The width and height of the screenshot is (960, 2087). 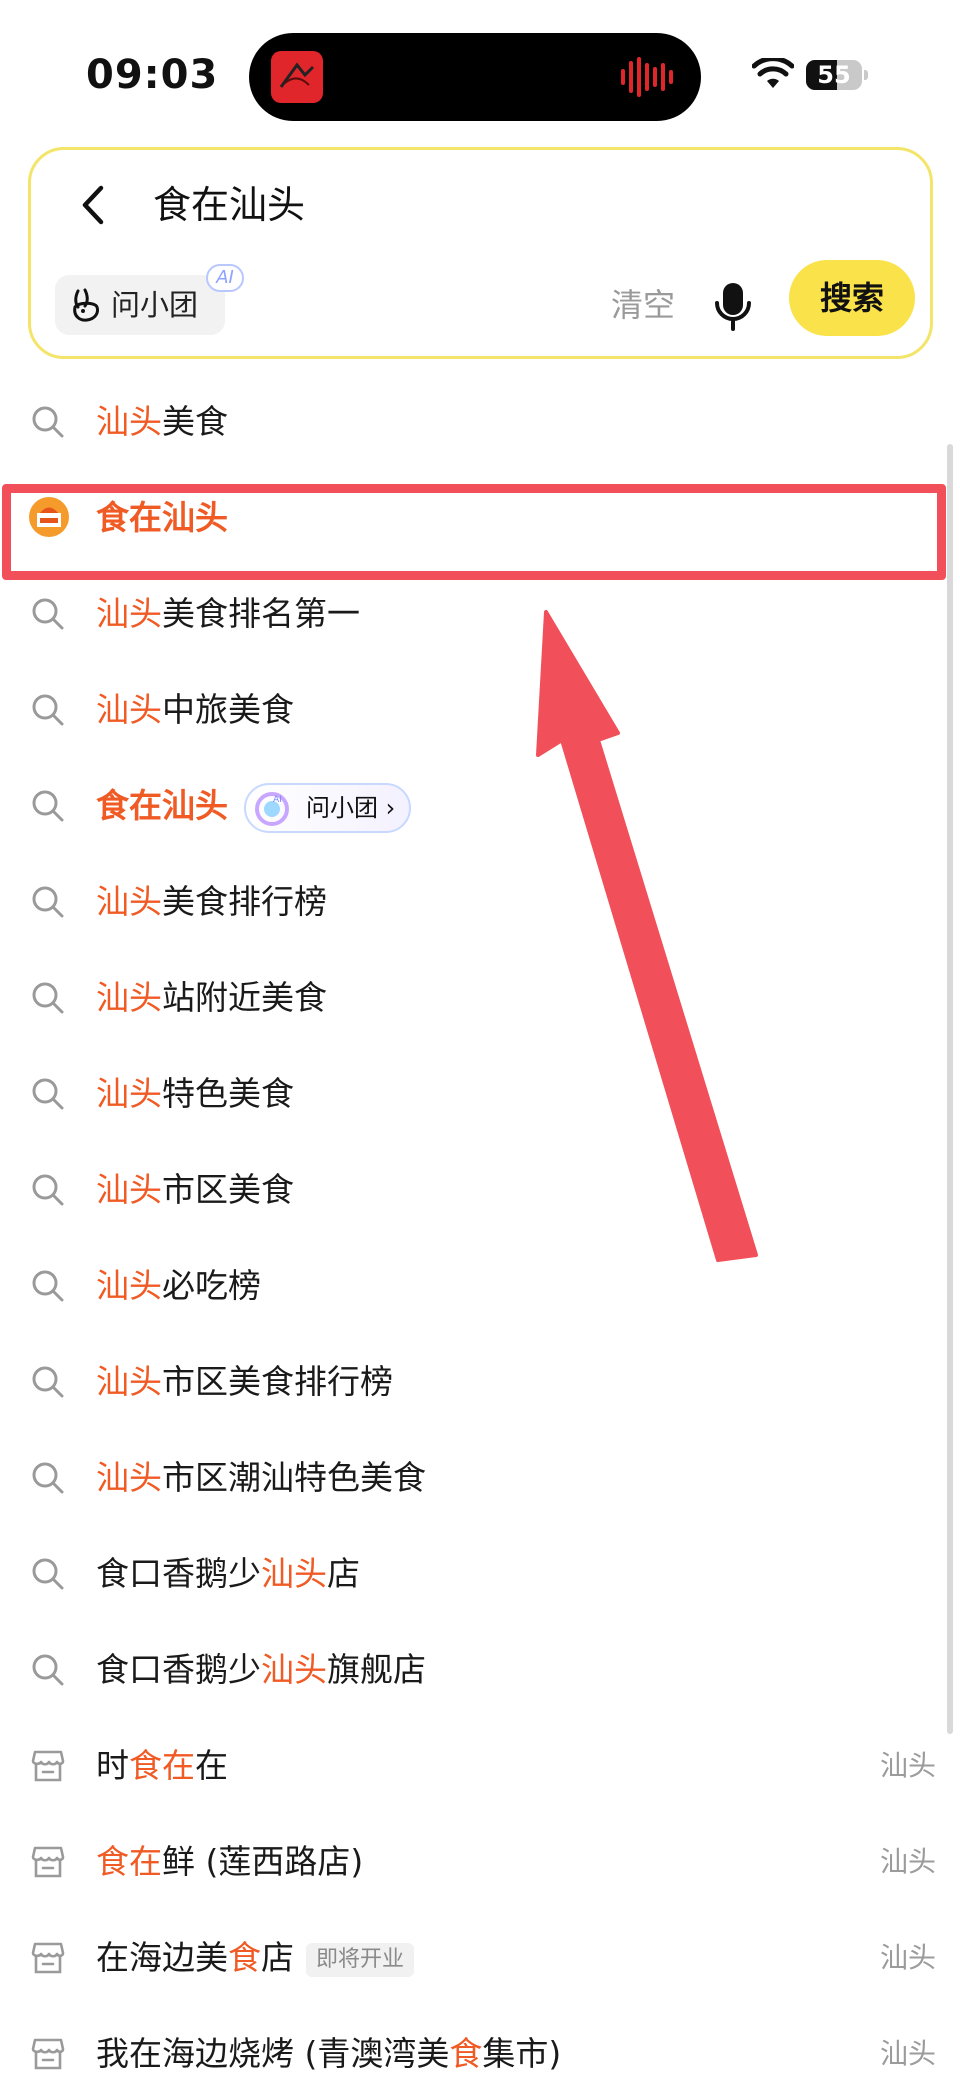 I want to click on suggestion-row: 汕头美食, so click(x=480, y=422).